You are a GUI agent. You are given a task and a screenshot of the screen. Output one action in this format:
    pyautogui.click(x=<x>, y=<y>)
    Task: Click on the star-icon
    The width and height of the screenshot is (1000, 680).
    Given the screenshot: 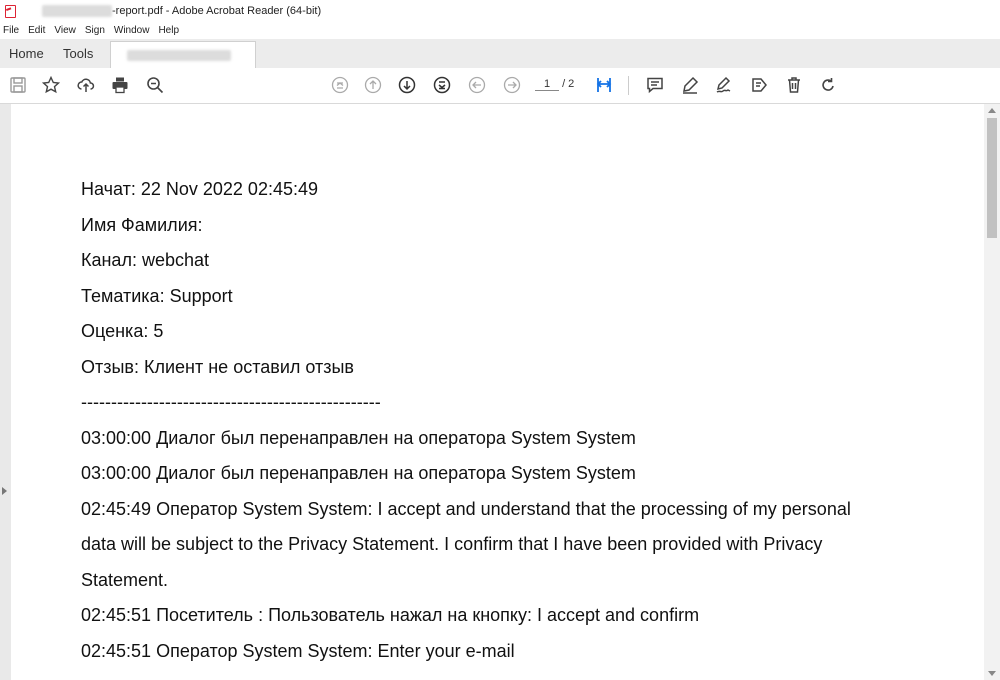 What is the action you would take?
    pyautogui.click(x=51, y=85)
    